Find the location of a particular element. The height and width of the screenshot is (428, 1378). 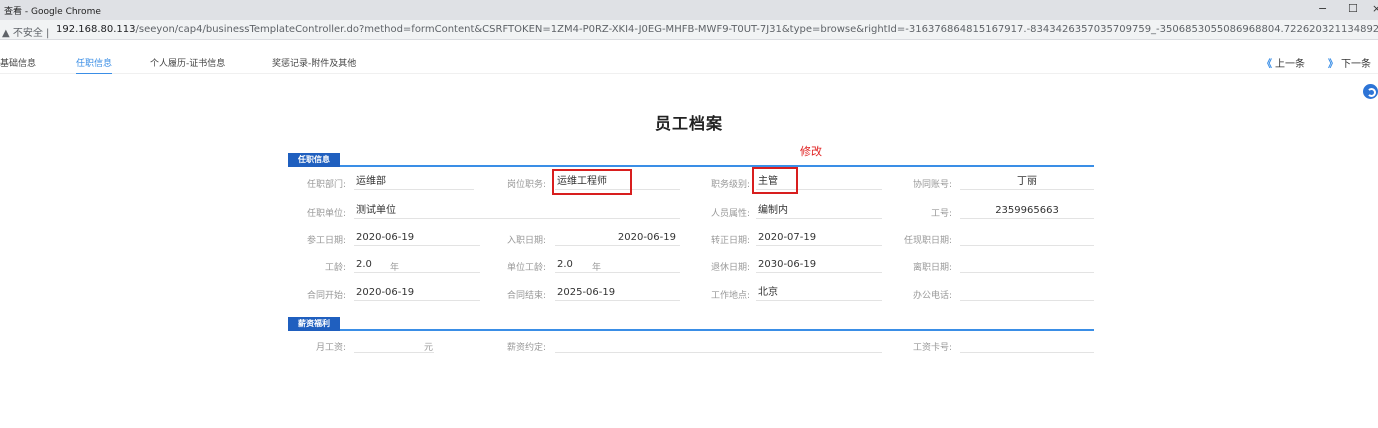

regular-field: 2020-07-19 is located at coordinates (819, 237).